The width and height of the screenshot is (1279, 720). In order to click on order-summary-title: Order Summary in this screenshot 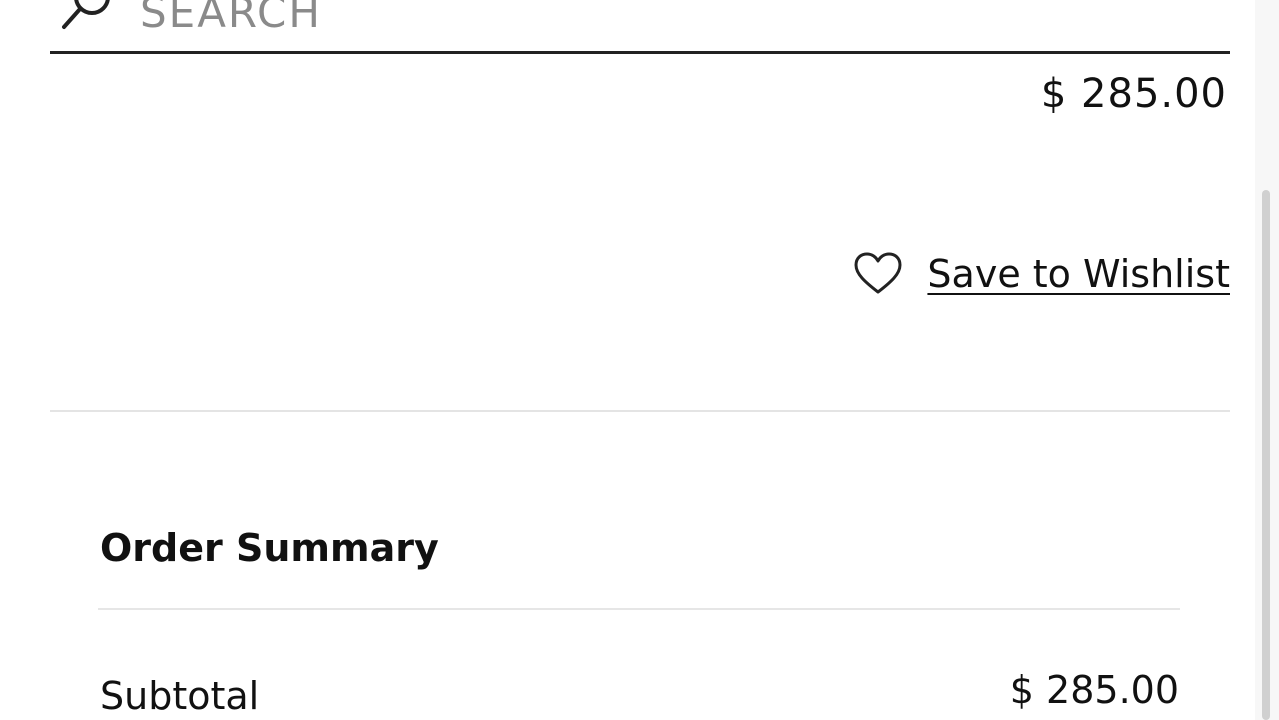, I will do `click(269, 548)`.